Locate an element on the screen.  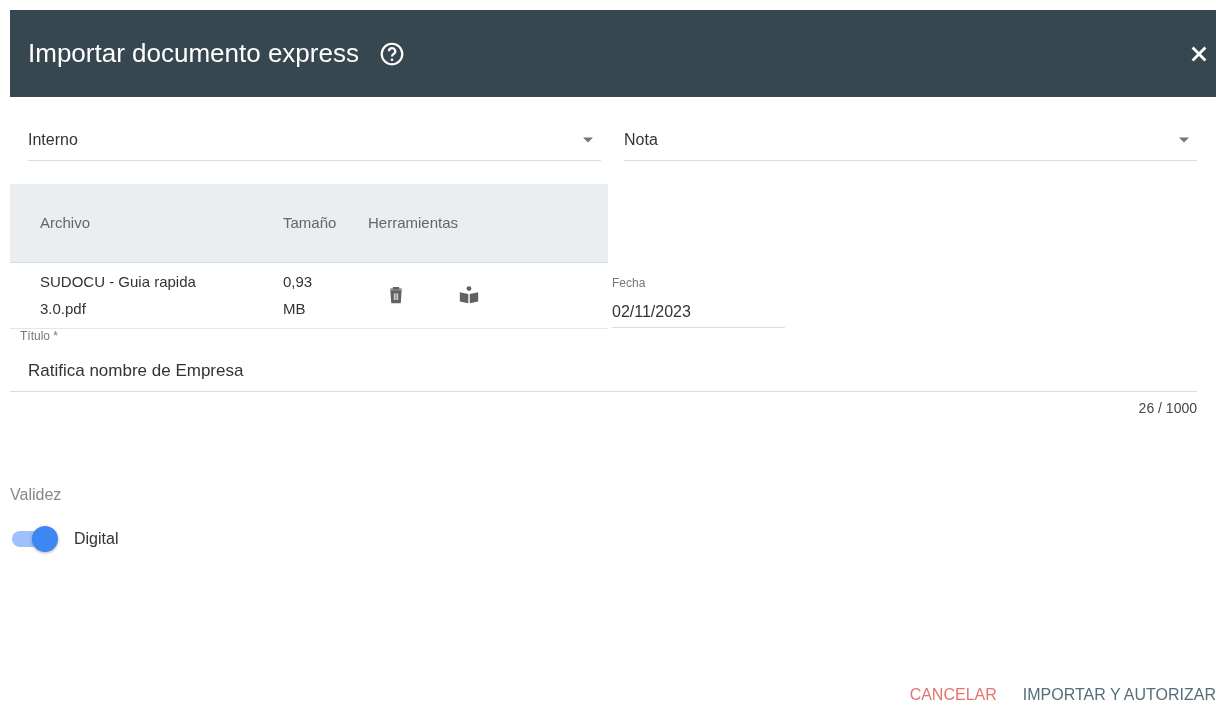
toggle-label: Digital is located at coordinates (96, 538).